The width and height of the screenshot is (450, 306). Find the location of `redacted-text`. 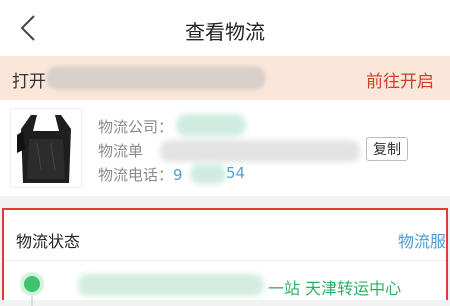

redacted-text is located at coordinates (156, 78).